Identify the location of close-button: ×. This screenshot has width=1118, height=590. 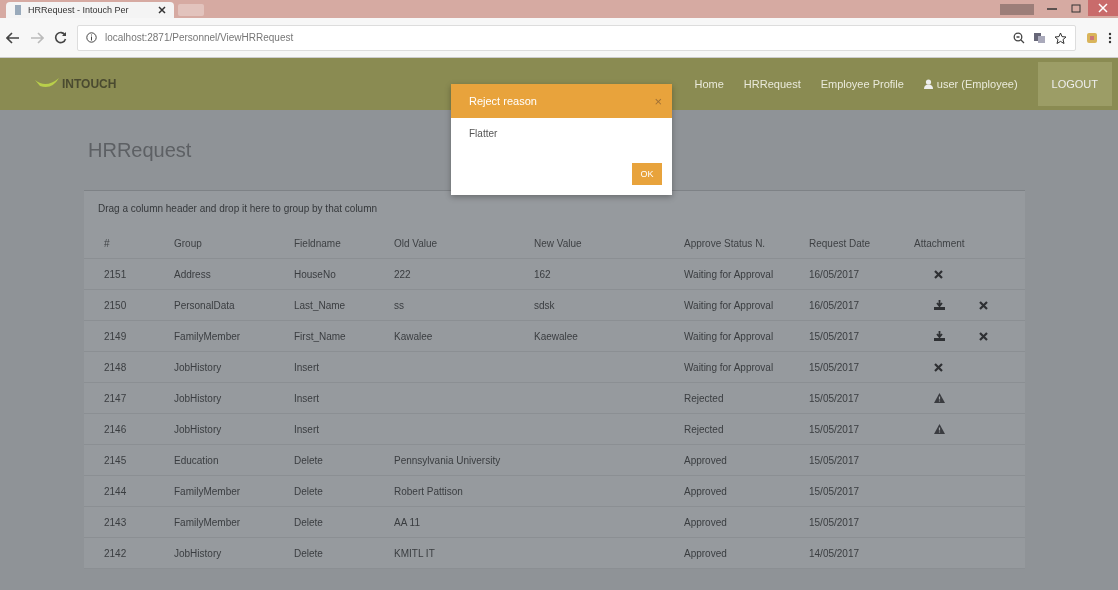
(658, 101).